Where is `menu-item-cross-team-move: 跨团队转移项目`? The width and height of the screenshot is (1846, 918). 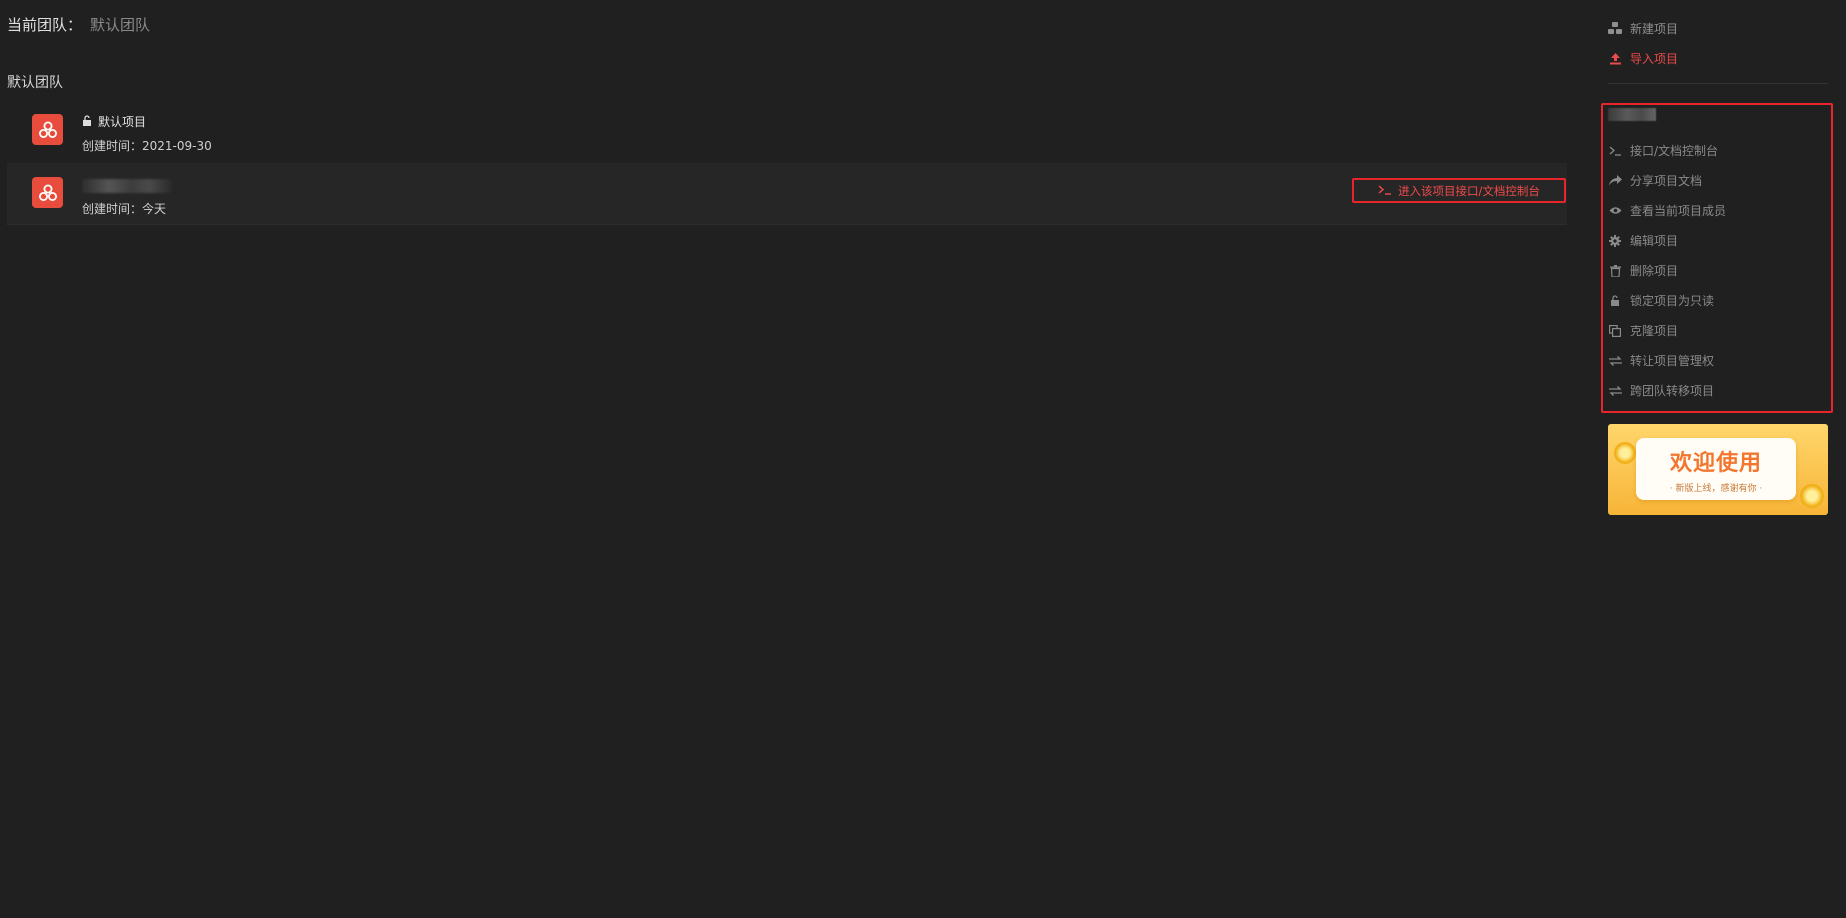 menu-item-cross-team-move: 跨团队转移项目 is located at coordinates (1661, 390).